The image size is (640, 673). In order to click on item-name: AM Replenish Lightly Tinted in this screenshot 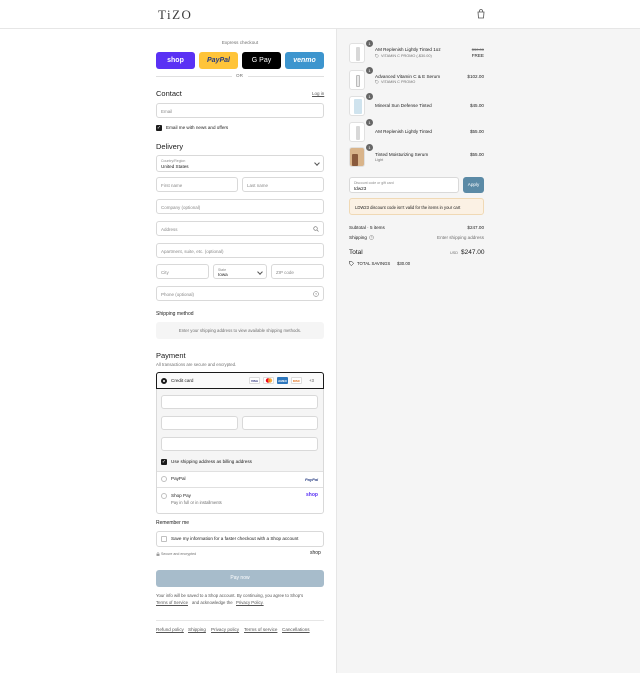, I will do `click(403, 131)`.